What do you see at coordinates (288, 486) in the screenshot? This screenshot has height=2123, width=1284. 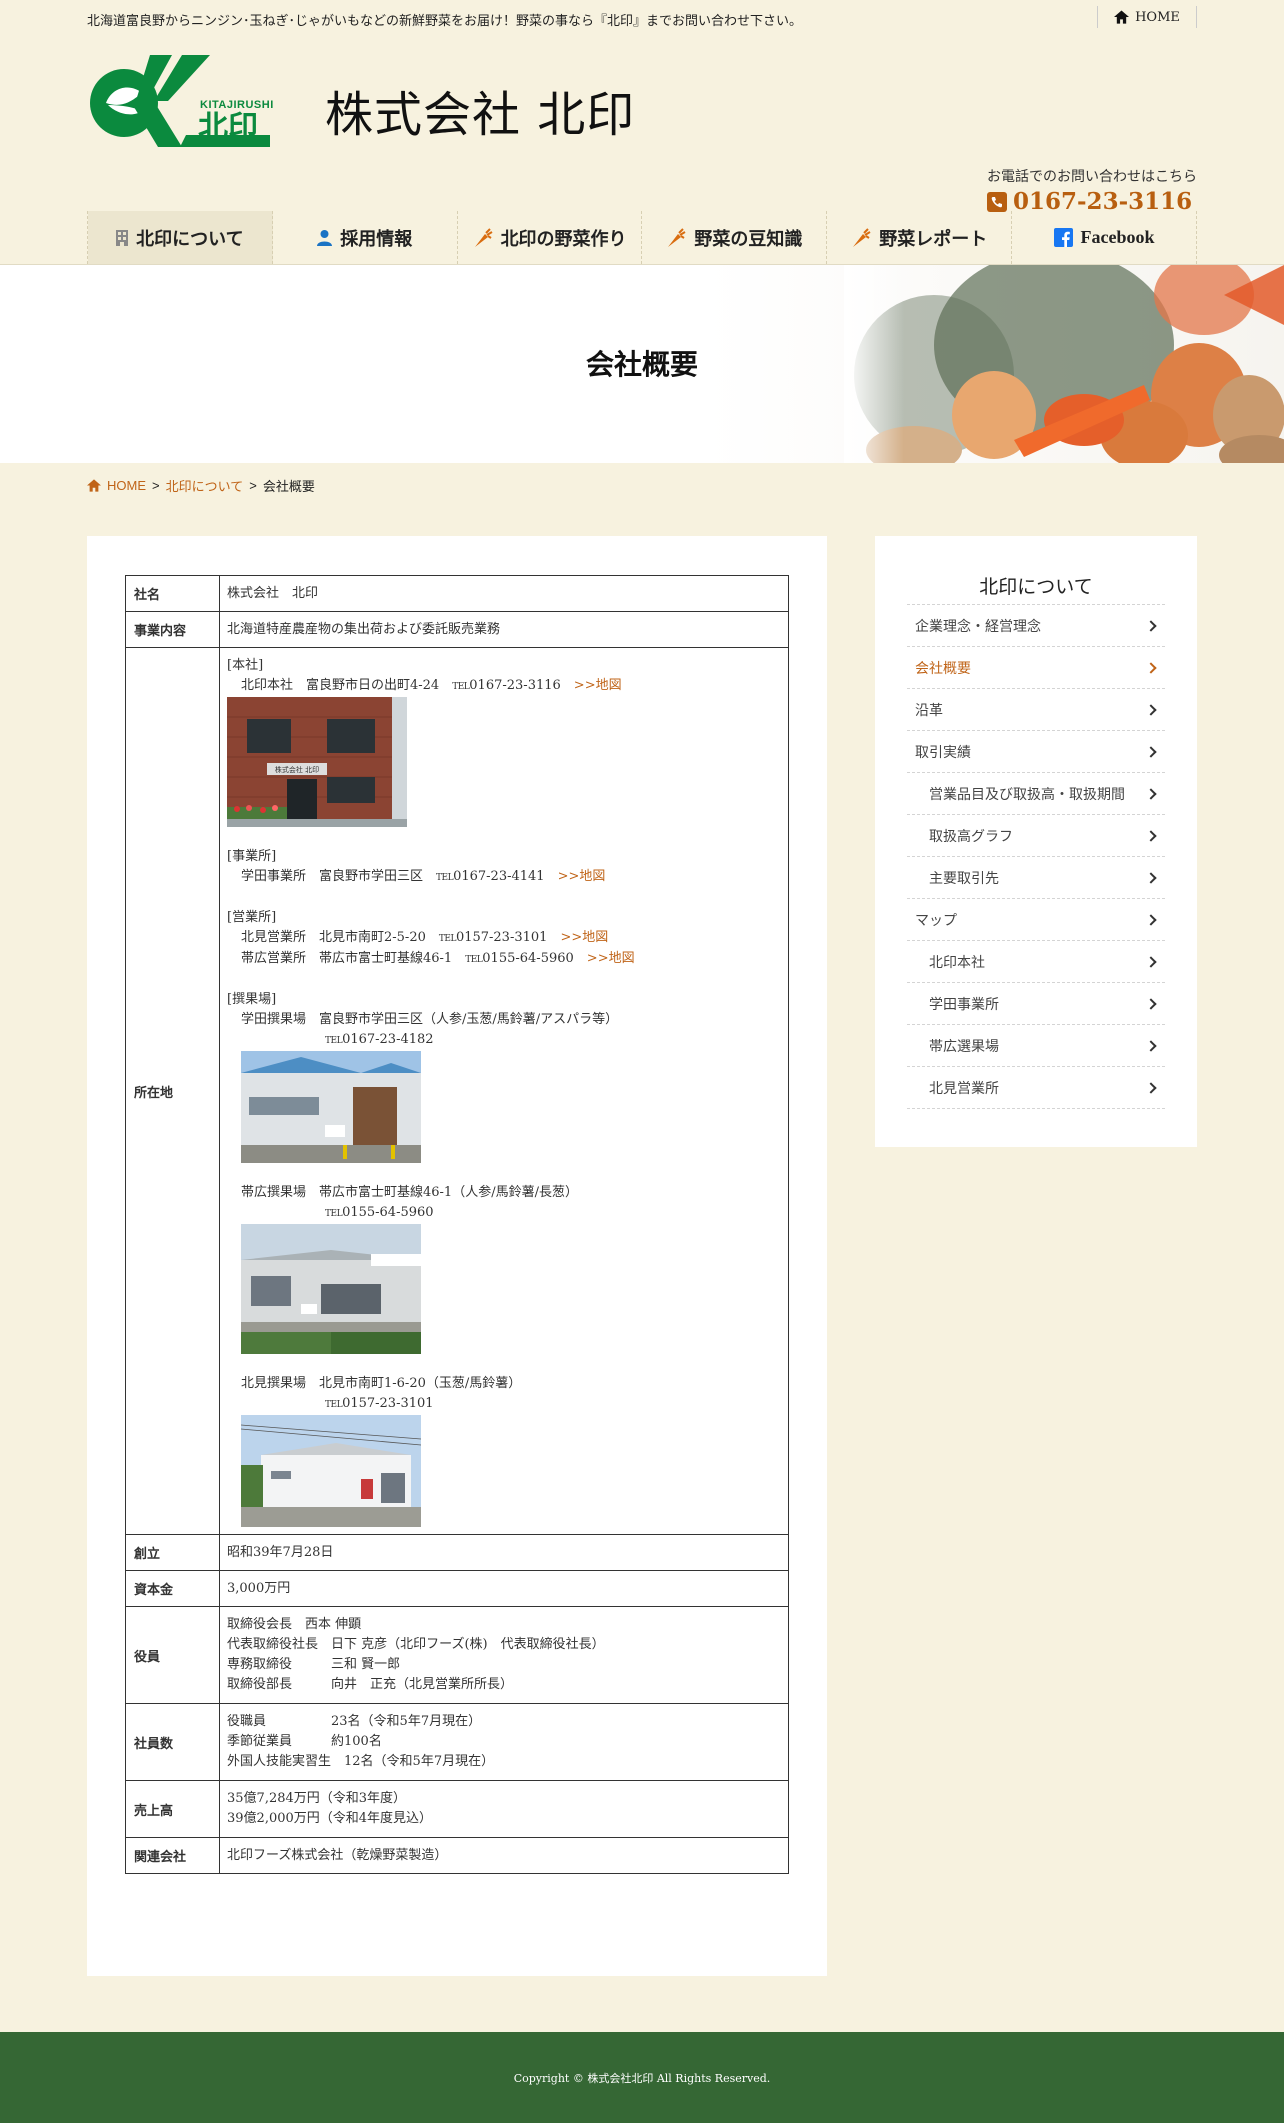 I see `breadcrumb-current: 会社概要` at bounding box center [288, 486].